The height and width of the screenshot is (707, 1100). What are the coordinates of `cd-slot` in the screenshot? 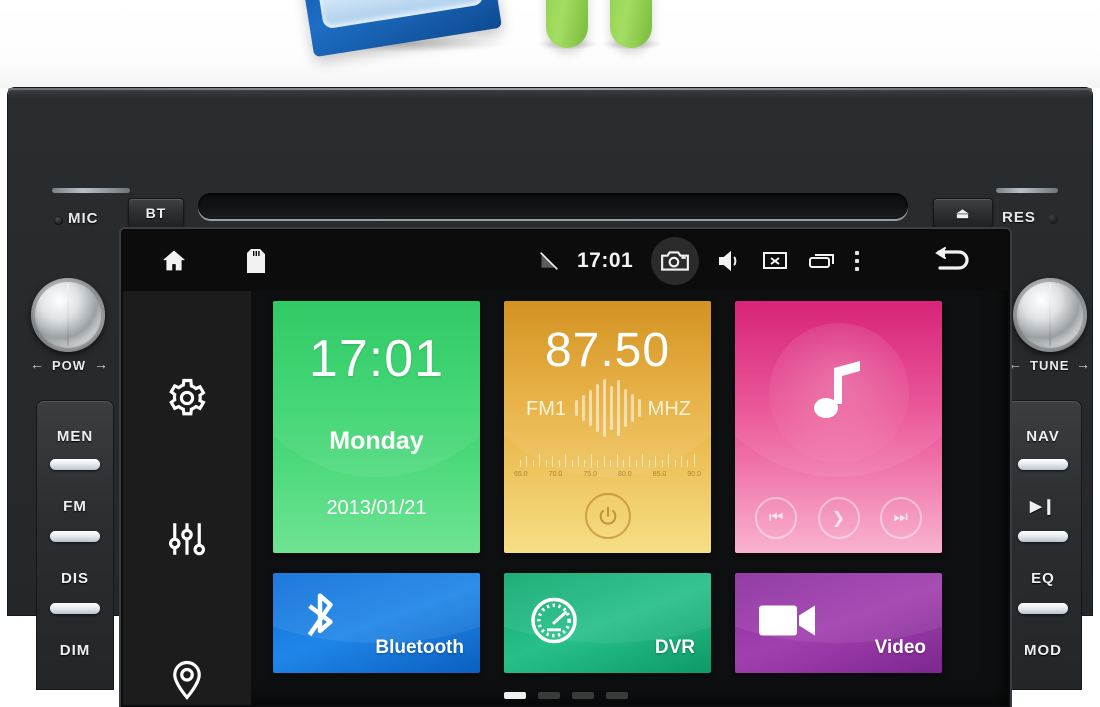 It's located at (553, 206).